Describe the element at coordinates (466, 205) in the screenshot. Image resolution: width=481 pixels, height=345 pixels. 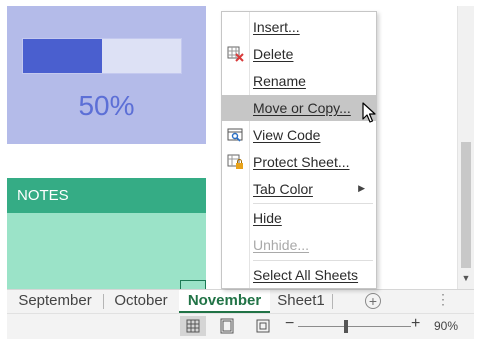
I see `scrollbar-thumb` at that location.